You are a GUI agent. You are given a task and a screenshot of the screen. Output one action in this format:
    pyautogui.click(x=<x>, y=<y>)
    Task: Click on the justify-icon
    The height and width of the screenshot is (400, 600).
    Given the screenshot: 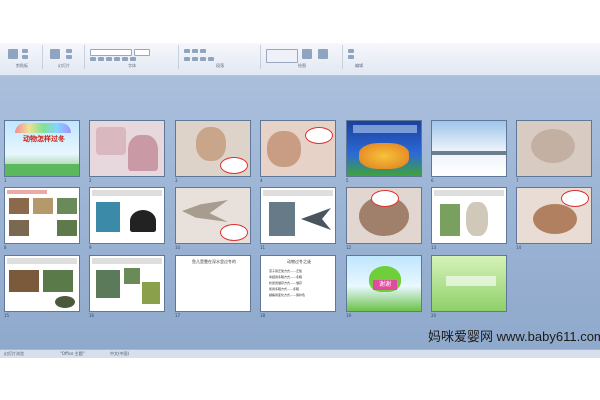 What is the action you would take?
    pyautogui.click(x=211, y=59)
    